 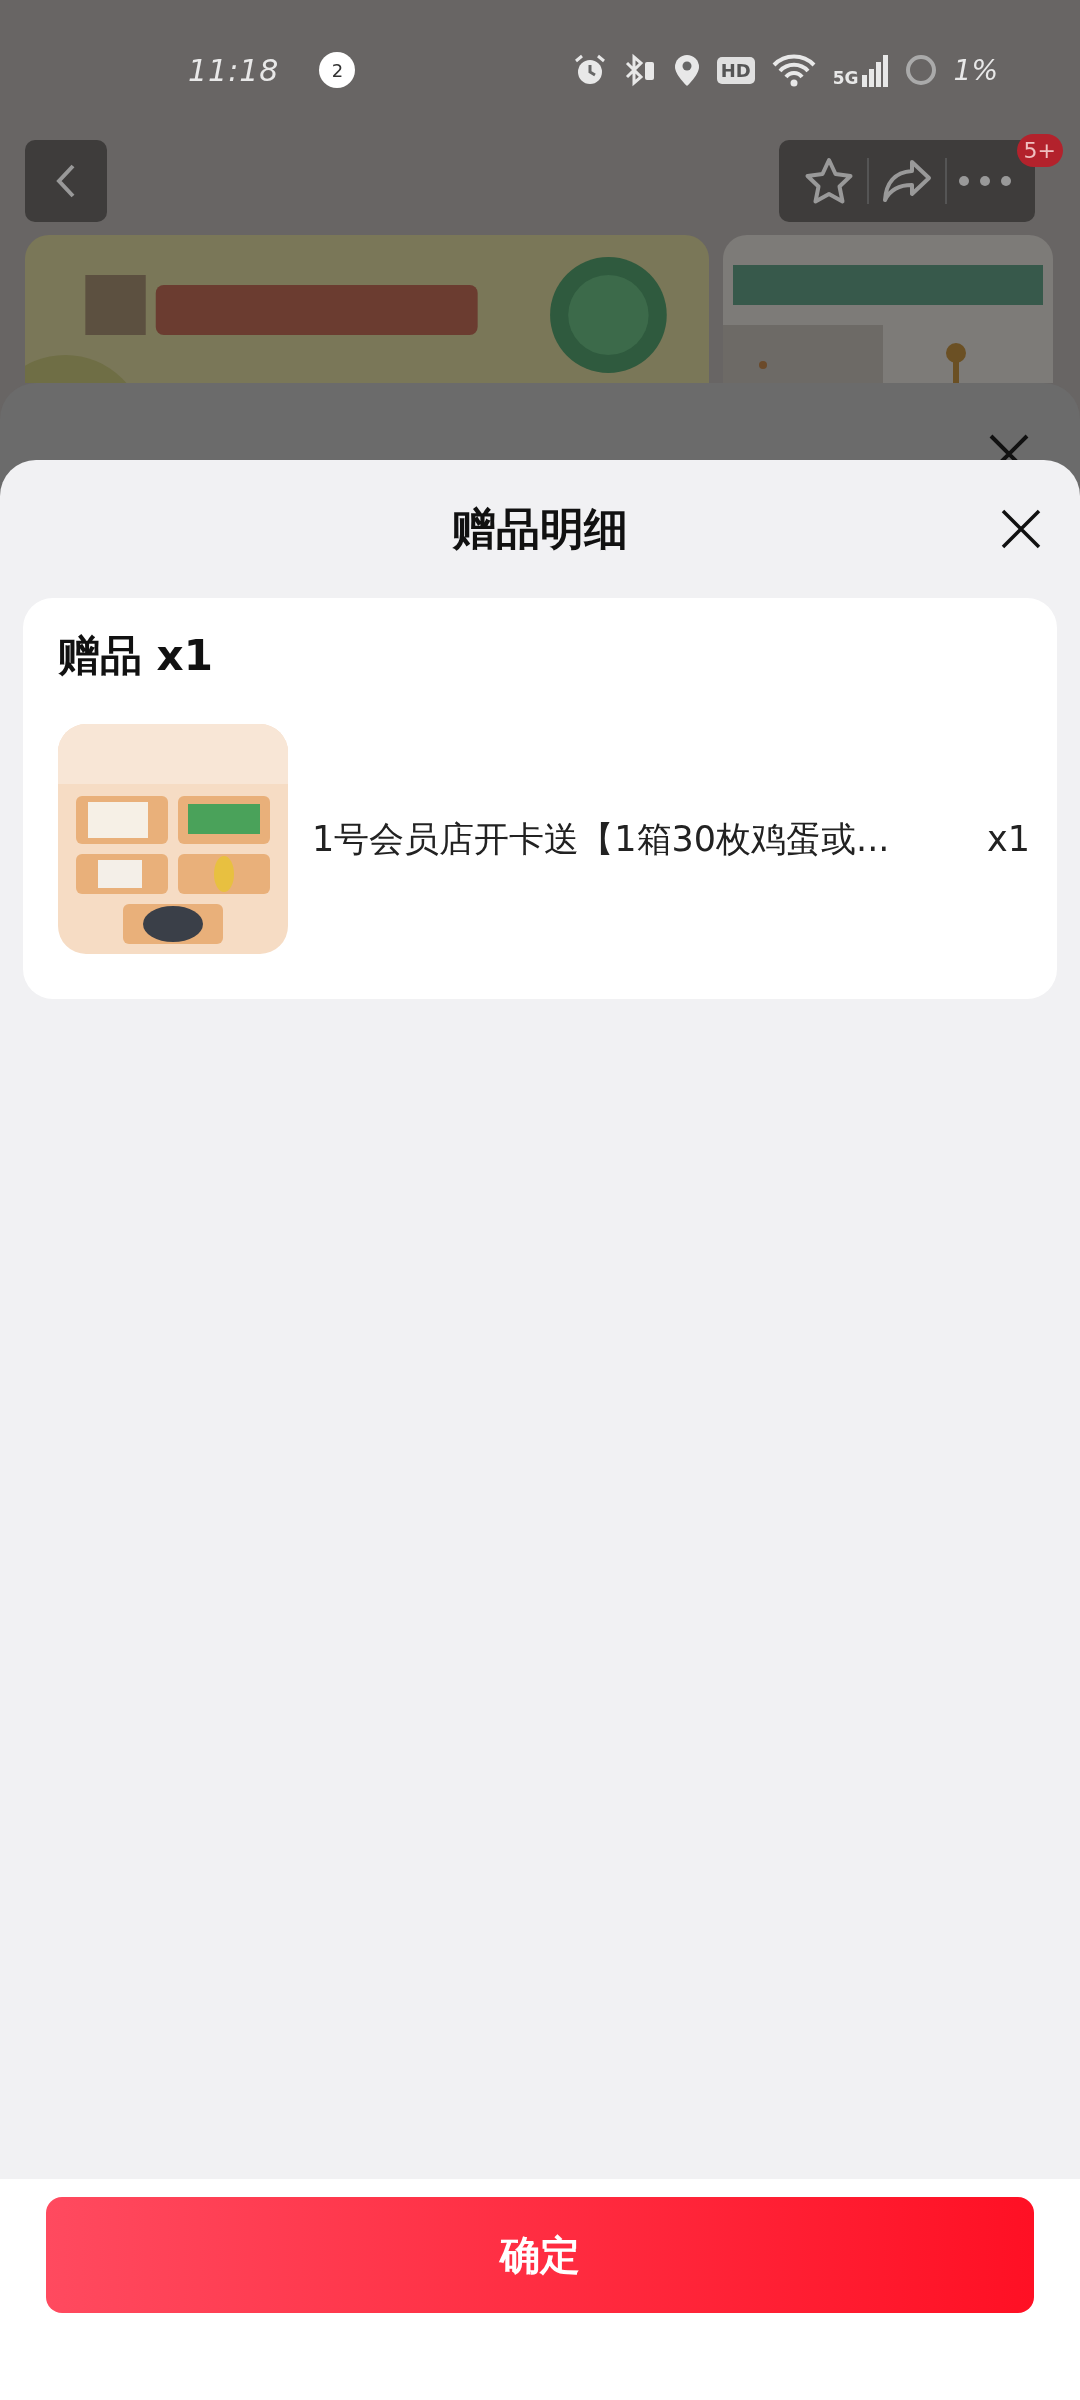 I want to click on star-icon, so click(x=829, y=181).